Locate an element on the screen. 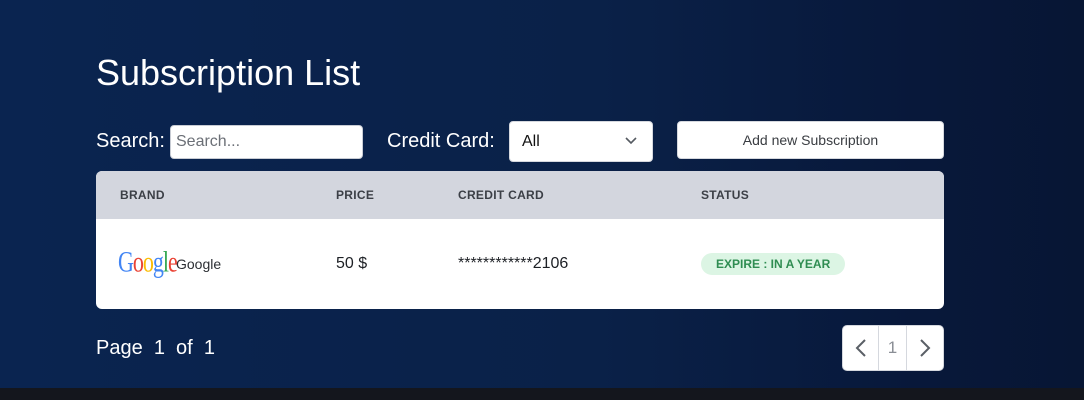 The width and height of the screenshot is (1084, 400). brand-name: Google is located at coordinates (199, 264).